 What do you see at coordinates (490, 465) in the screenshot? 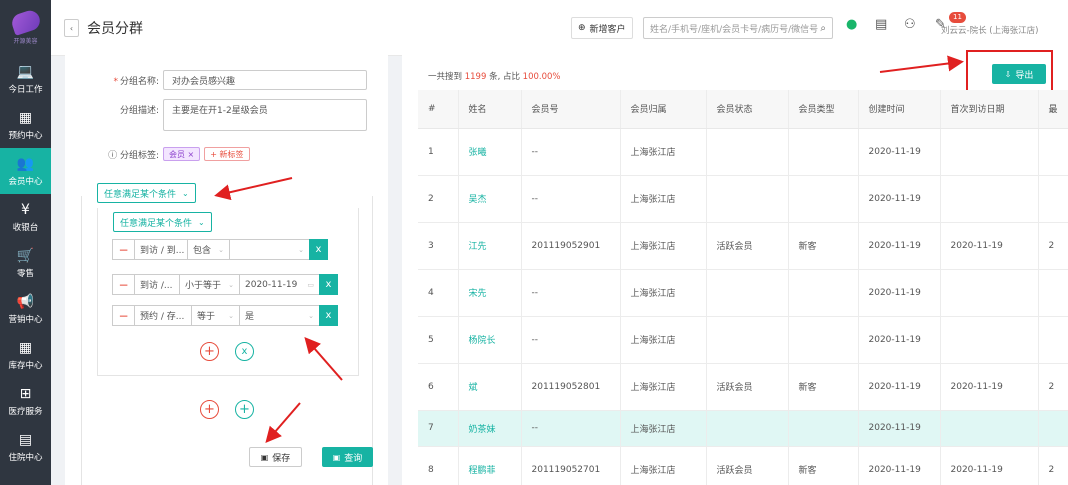
I see `member-name-link: 程鹏菲` at bounding box center [490, 465].